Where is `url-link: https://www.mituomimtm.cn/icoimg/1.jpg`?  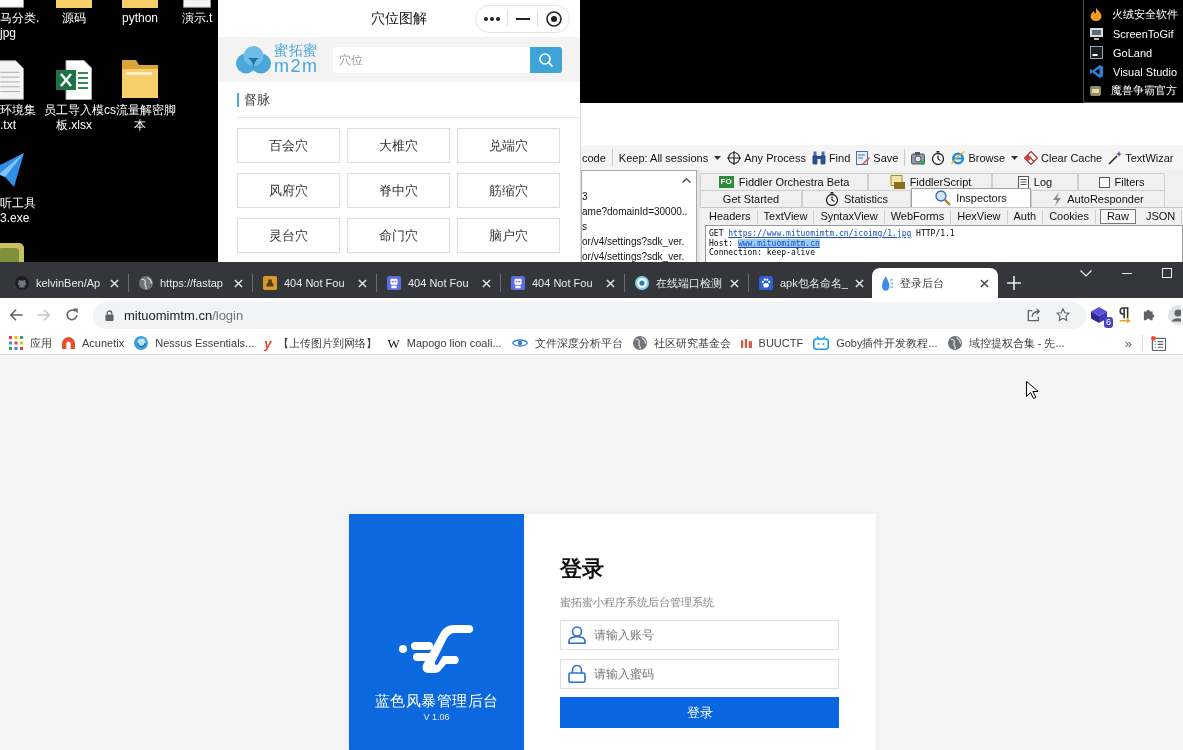
url-link: https://www.mituomimtm.cn/icoimg/1.jpg is located at coordinates (820, 233).